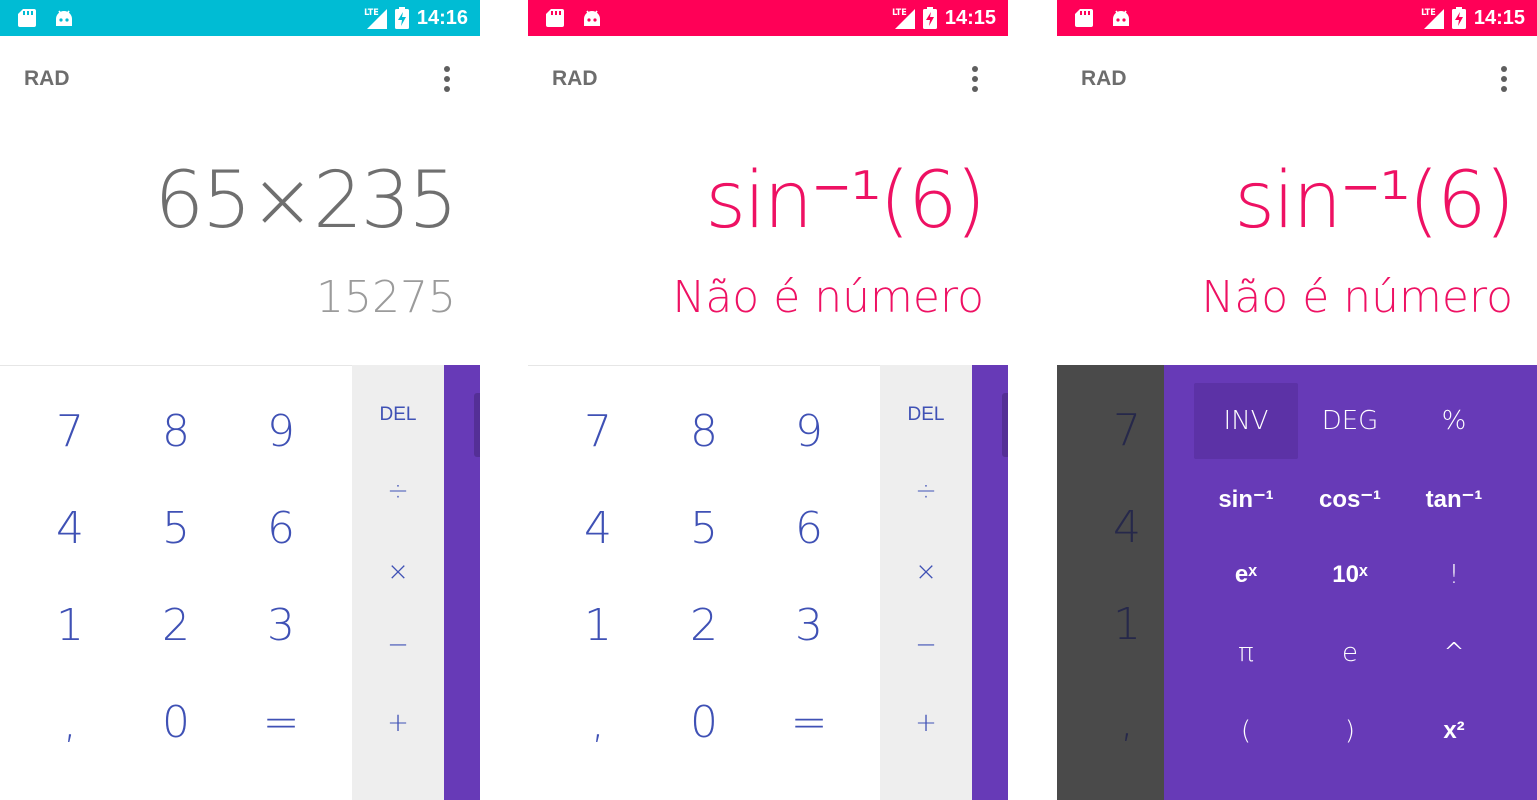 The height and width of the screenshot is (800, 1537). Describe the element at coordinates (240, 18) in the screenshot. I see `status-bar: LTE 14:16` at that location.